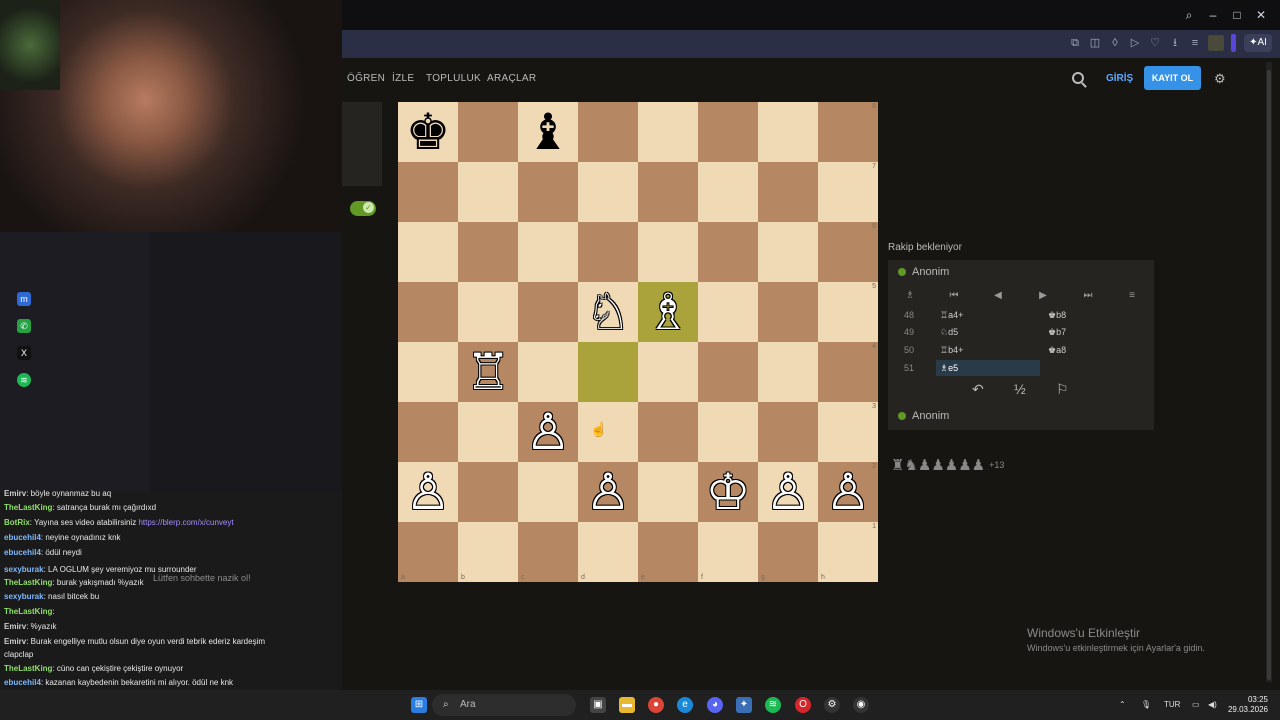  Describe the element at coordinates (24, 326) in the screenshot. I see `whatsapp-icon: ✆` at that location.